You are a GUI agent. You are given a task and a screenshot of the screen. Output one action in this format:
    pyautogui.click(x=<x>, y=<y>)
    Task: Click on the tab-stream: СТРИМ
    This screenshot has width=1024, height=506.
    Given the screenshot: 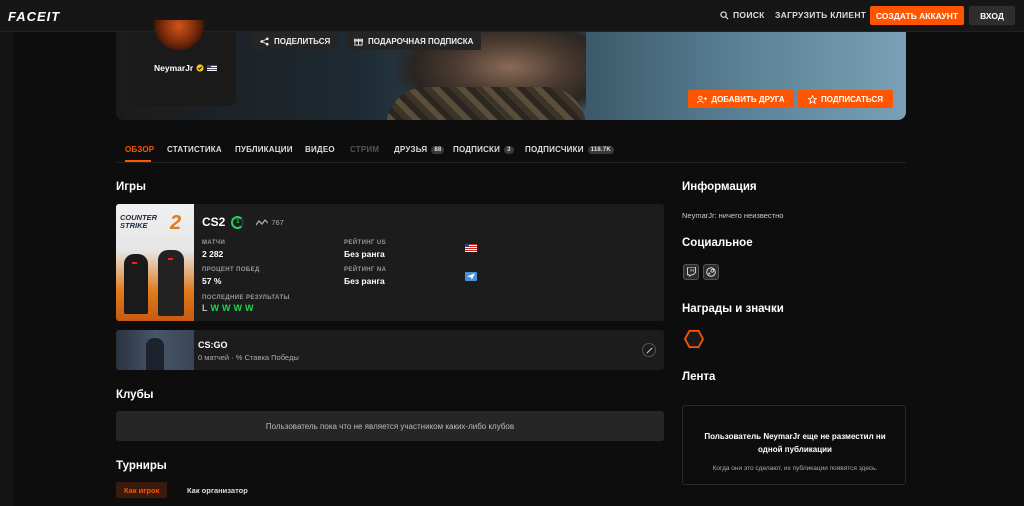 What is the action you would take?
    pyautogui.click(x=364, y=149)
    